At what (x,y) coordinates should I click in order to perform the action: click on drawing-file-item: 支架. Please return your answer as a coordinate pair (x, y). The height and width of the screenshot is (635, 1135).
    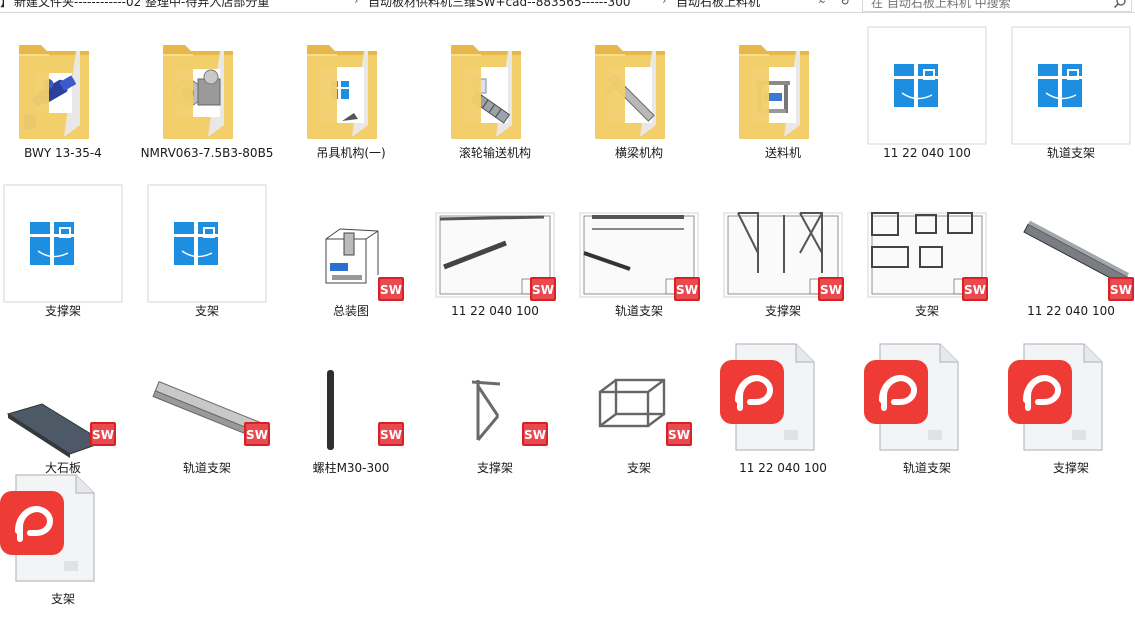
    Looking at the image, I should click on (207, 259).